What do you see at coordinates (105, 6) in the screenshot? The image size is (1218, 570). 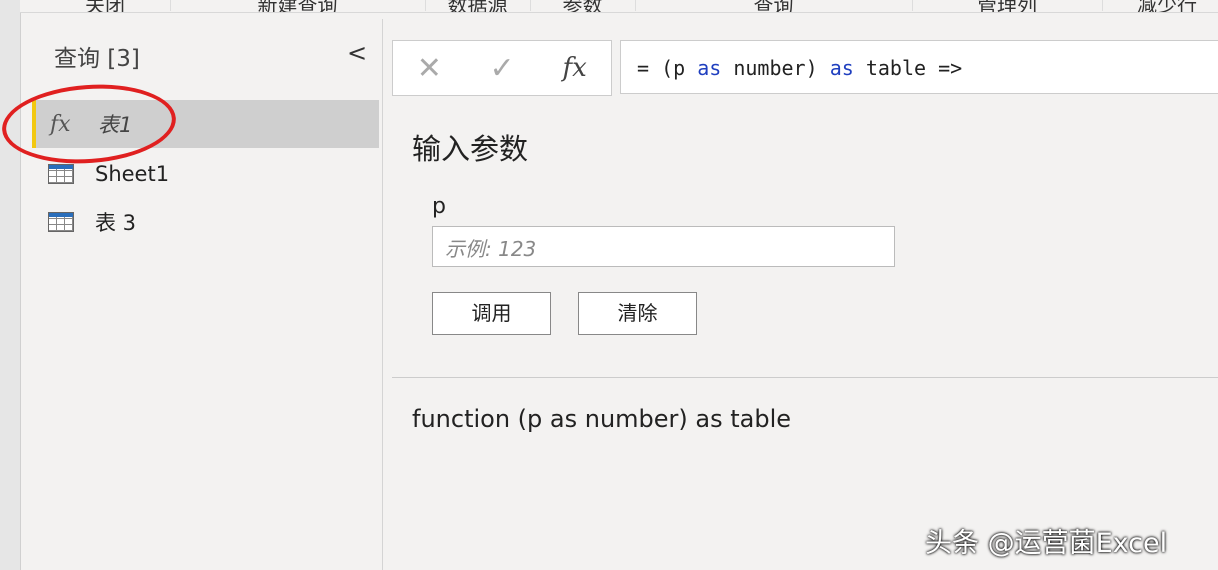 I see `ribbon-group-close: 关闭` at bounding box center [105, 6].